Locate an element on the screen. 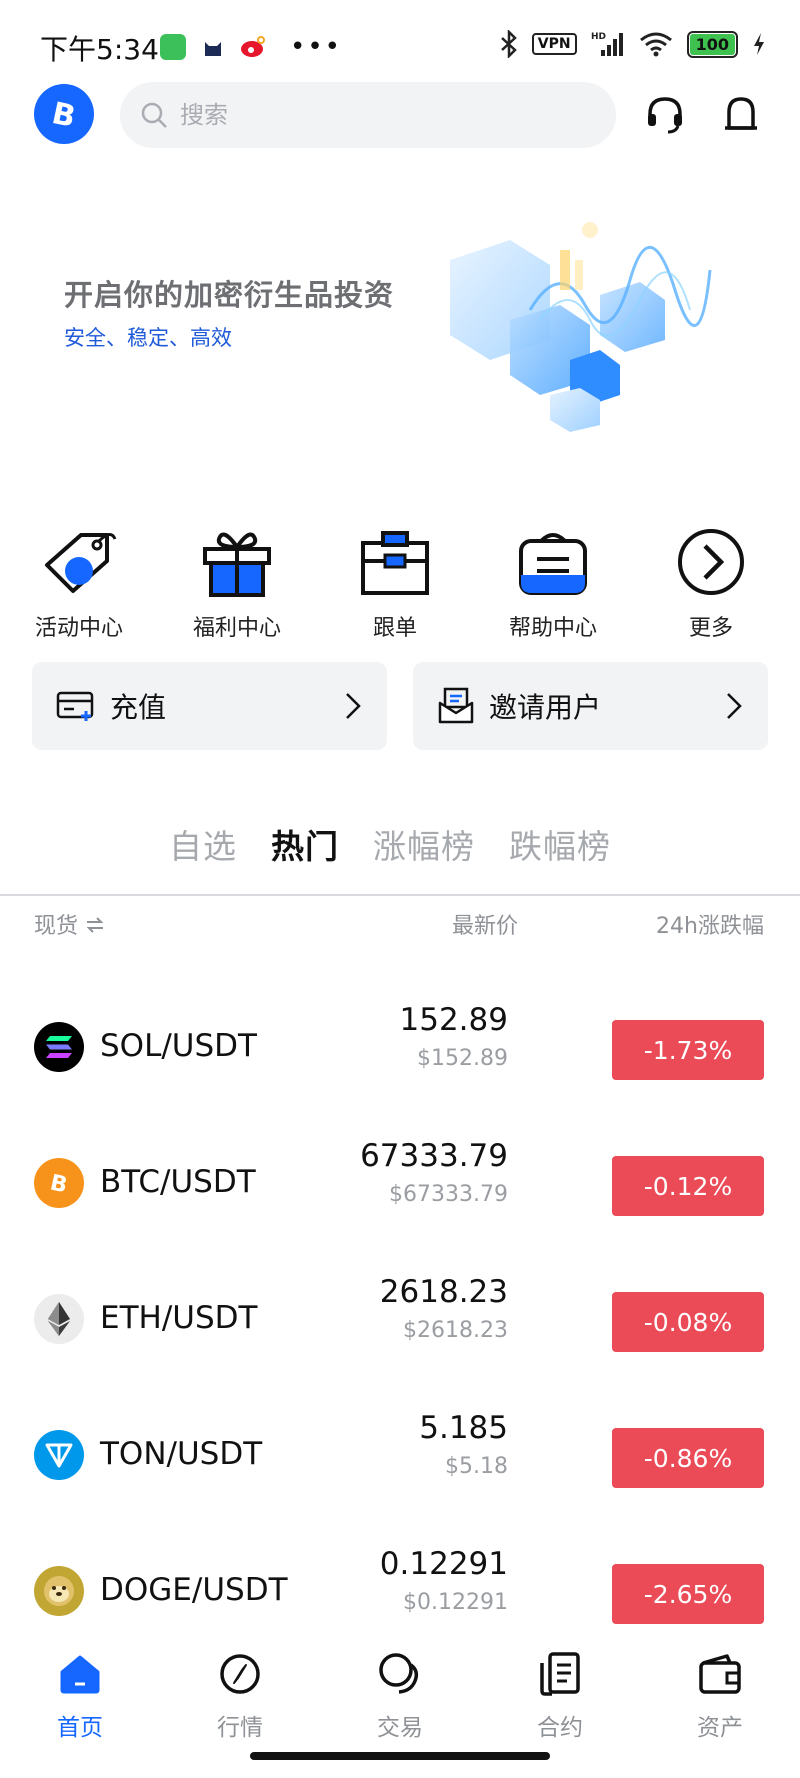 This screenshot has height=1778, width=800. tab-hot: 热门 is located at coordinates (305, 855).